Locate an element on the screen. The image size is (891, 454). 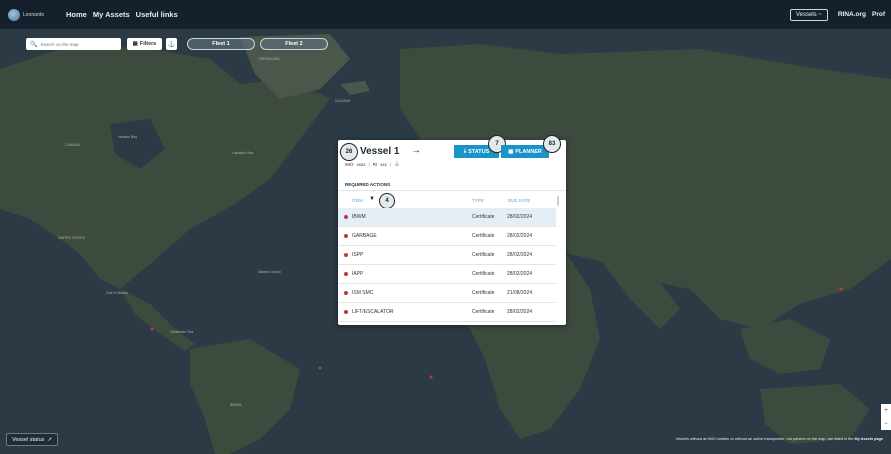
filters-button: ▦ Filters is located at coordinates (144, 44).